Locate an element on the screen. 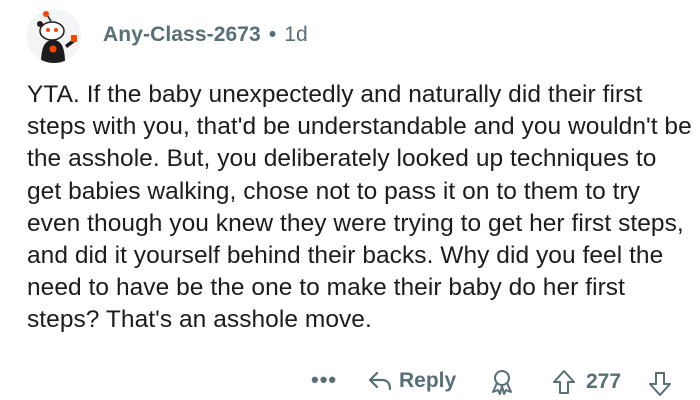  upvote-button is located at coordinates (564, 382).